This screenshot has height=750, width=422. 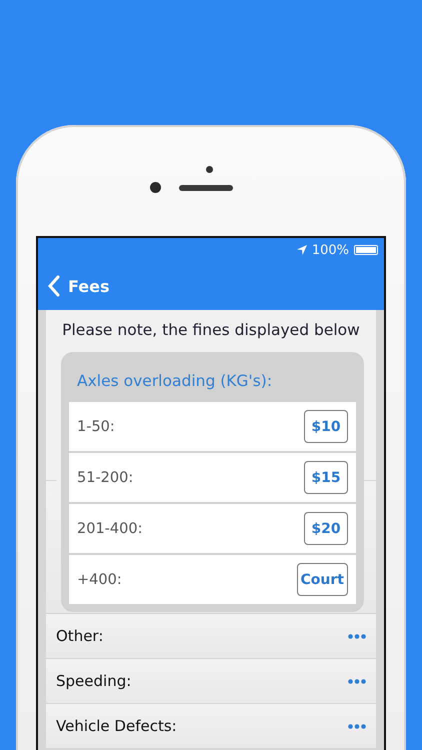 What do you see at coordinates (175, 381) in the screenshot?
I see `popover-title: Axles overloading (KG's):` at bounding box center [175, 381].